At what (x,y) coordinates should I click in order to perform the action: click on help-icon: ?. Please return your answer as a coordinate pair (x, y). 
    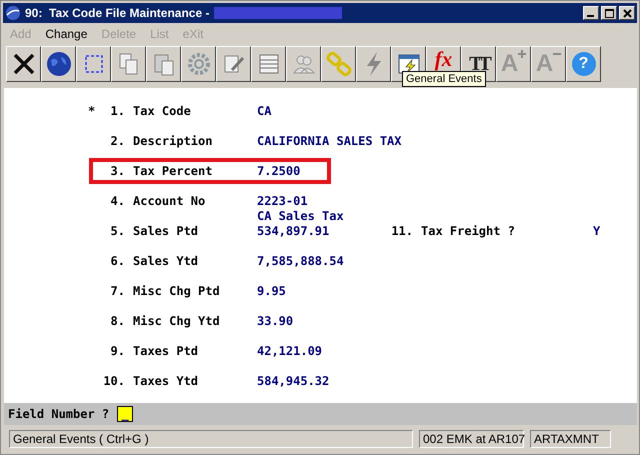
    Looking at the image, I should click on (584, 64).